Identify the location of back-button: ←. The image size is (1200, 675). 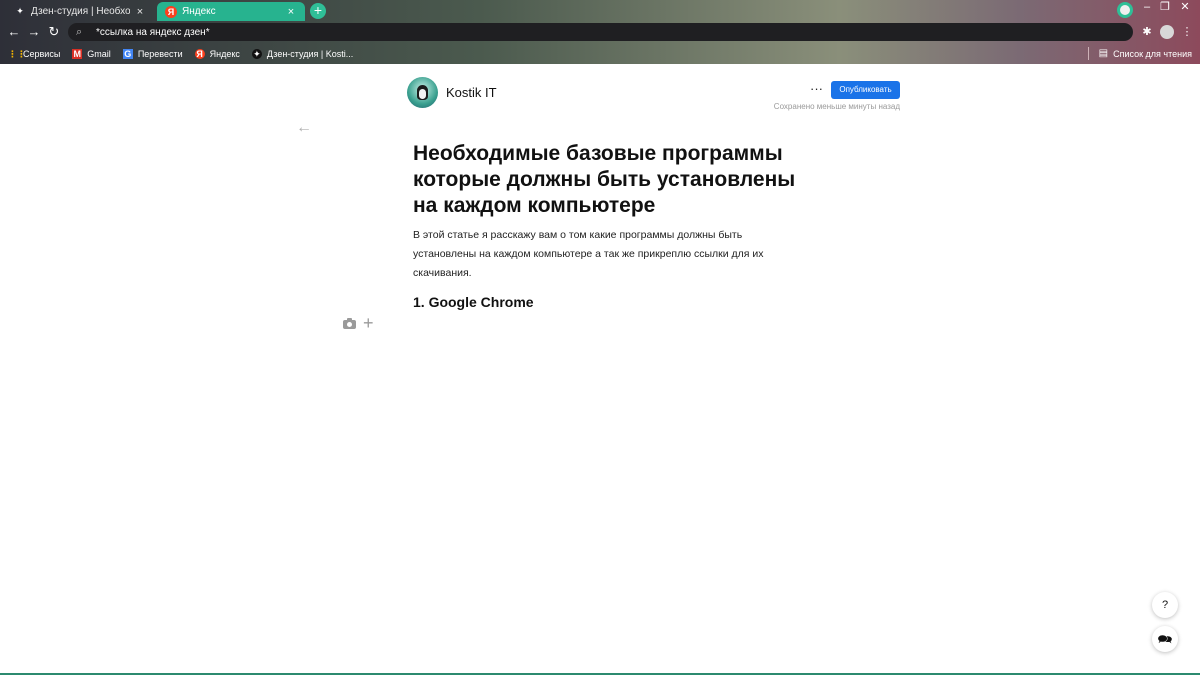
(14, 32).